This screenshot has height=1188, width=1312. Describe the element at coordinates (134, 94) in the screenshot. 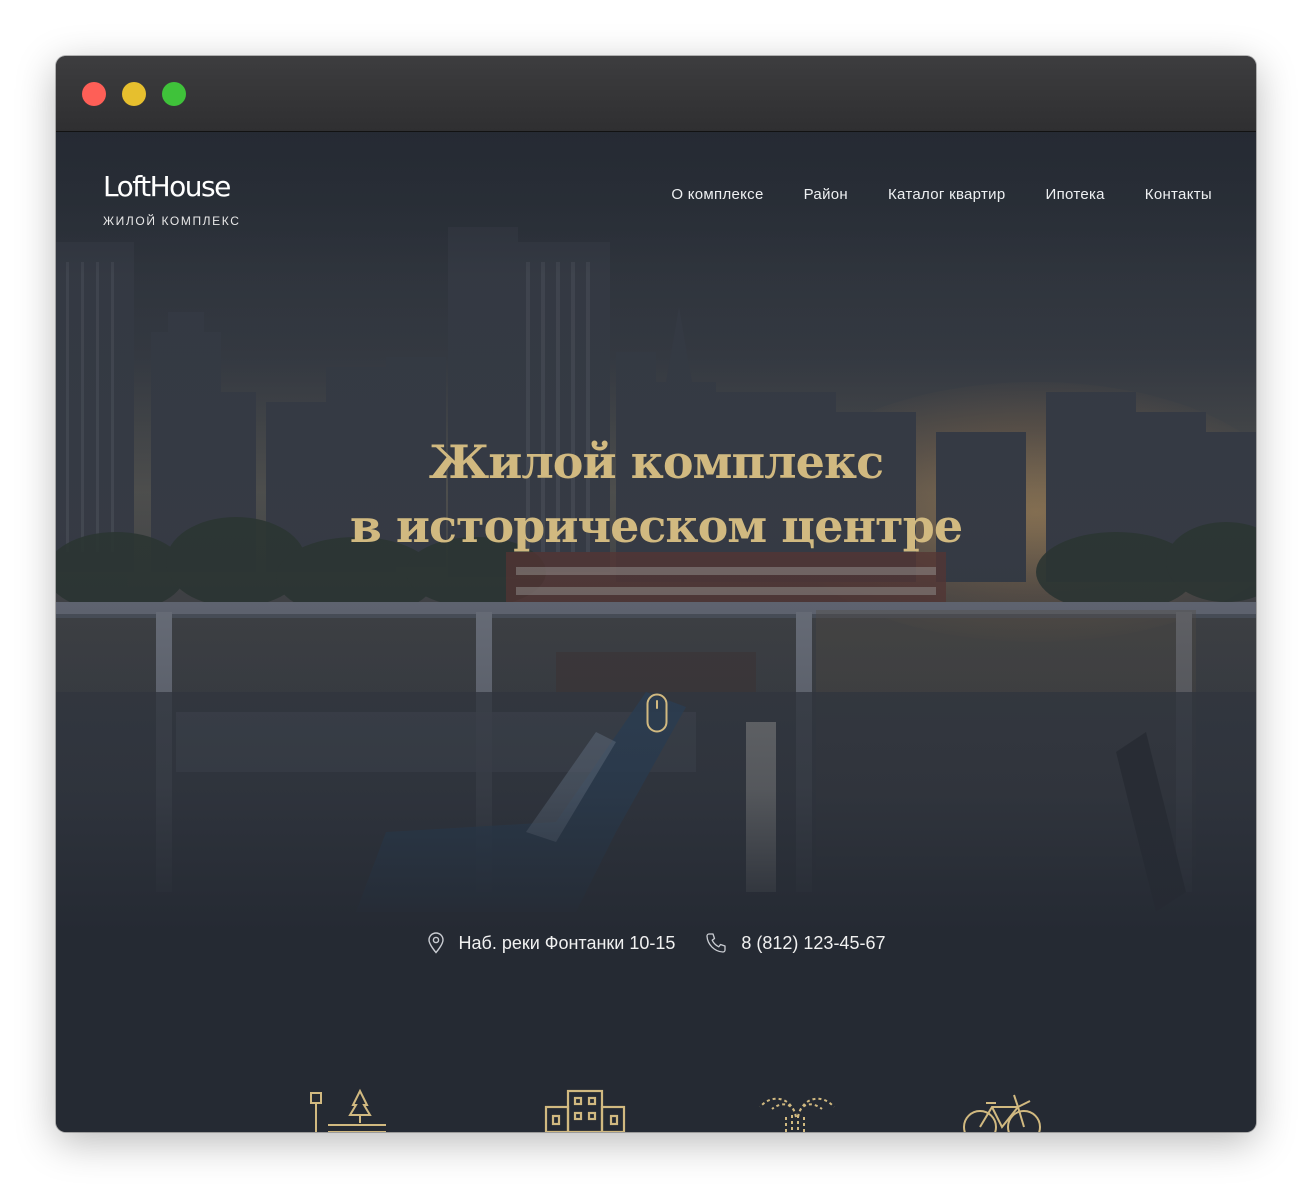

I see `minimize-button` at that location.